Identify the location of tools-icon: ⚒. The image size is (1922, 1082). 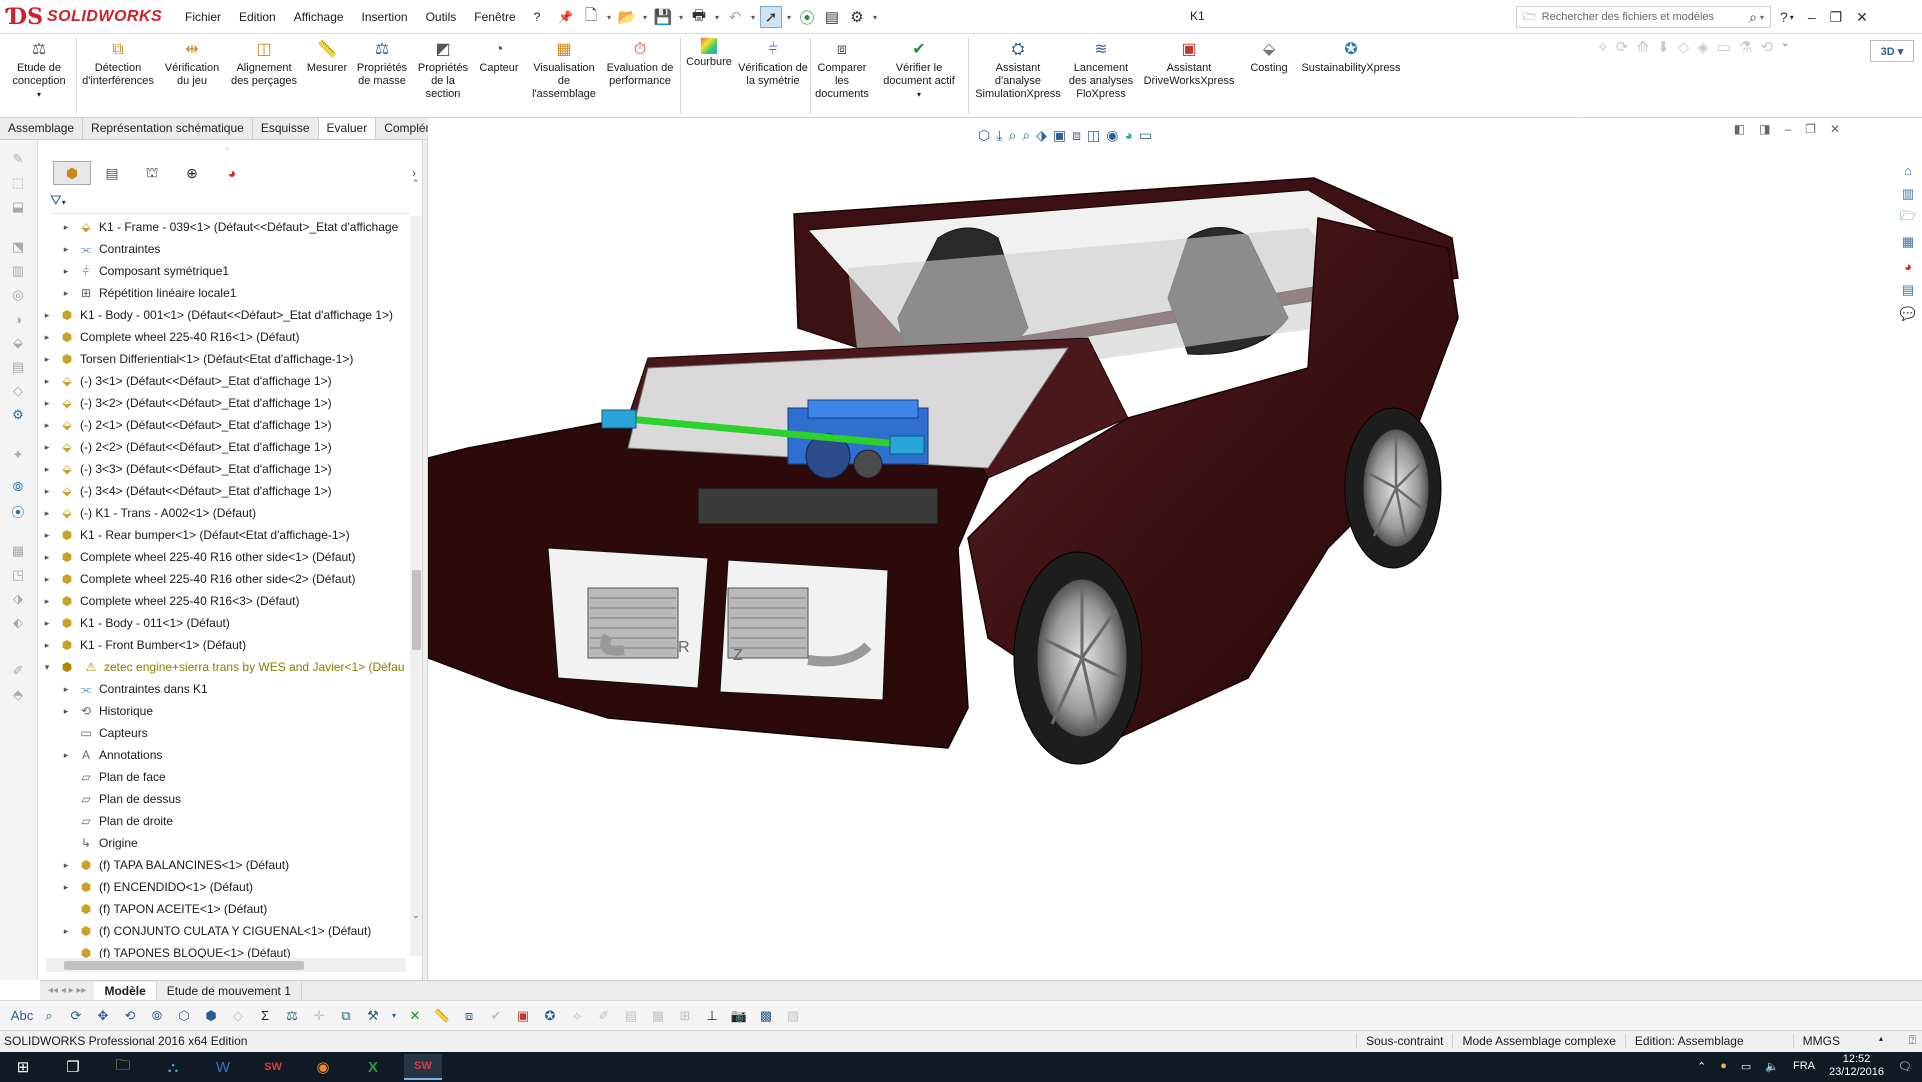
(373, 1016).